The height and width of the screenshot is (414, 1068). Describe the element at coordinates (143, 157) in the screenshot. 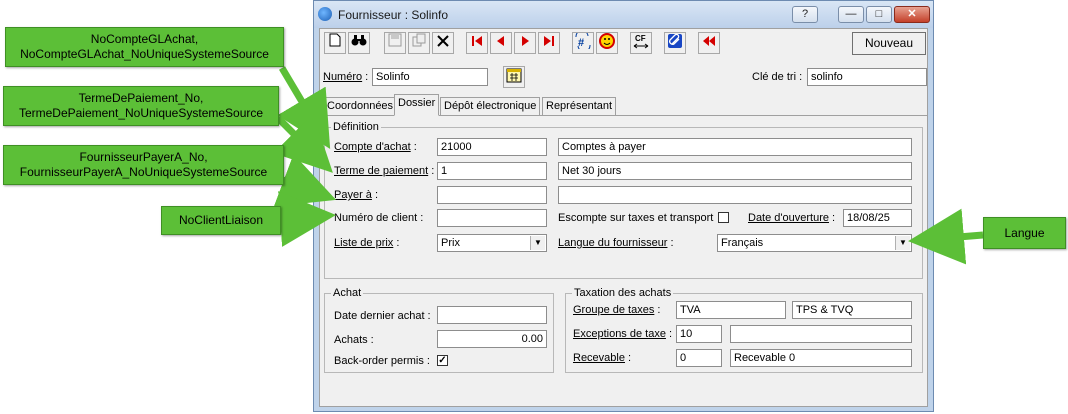

I see `callout-payer-line1: FournisseurPayerA_No,` at that location.